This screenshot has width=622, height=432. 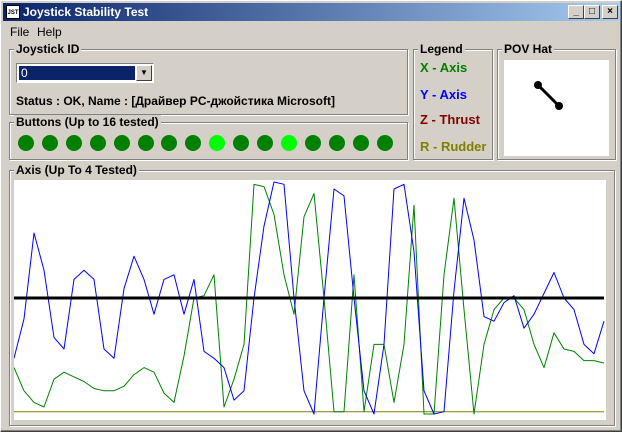 What do you see at coordinates (87, 122) in the screenshot?
I see `buttons-group-label: Buttons (Up to 16 tested)` at bounding box center [87, 122].